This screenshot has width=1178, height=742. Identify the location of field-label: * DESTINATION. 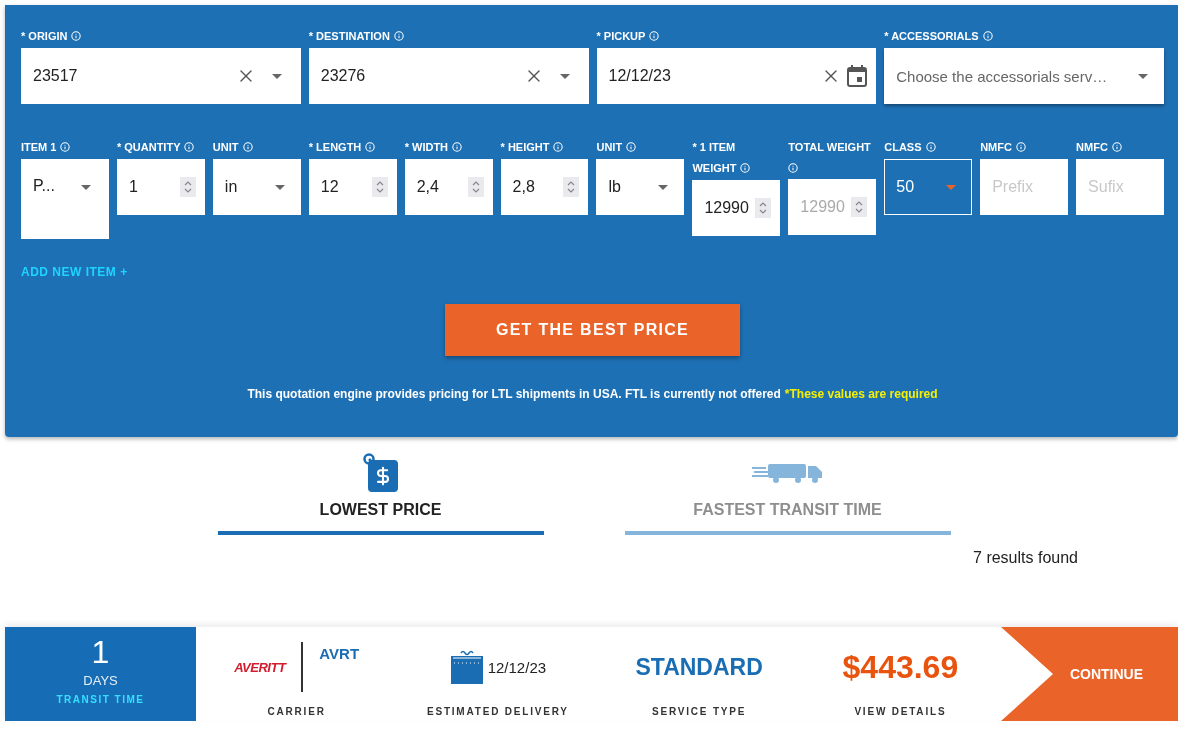
(349, 36).